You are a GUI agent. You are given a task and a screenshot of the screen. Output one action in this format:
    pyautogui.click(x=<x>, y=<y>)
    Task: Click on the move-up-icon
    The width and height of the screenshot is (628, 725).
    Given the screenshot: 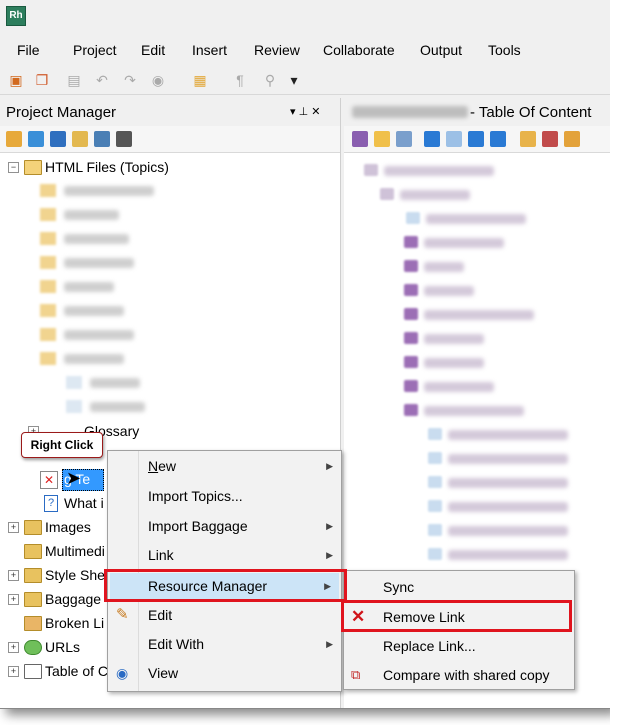 What is the action you would take?
    pyautogui.click(x=476, y=139)
    